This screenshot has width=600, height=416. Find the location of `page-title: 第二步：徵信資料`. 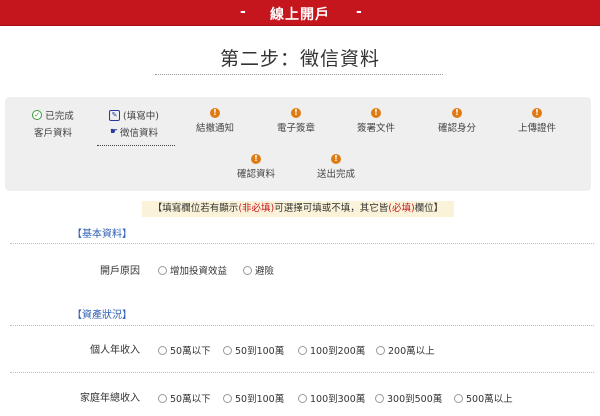

page-title: 第二步：徵信資料 is located at coordinates (299, 59).